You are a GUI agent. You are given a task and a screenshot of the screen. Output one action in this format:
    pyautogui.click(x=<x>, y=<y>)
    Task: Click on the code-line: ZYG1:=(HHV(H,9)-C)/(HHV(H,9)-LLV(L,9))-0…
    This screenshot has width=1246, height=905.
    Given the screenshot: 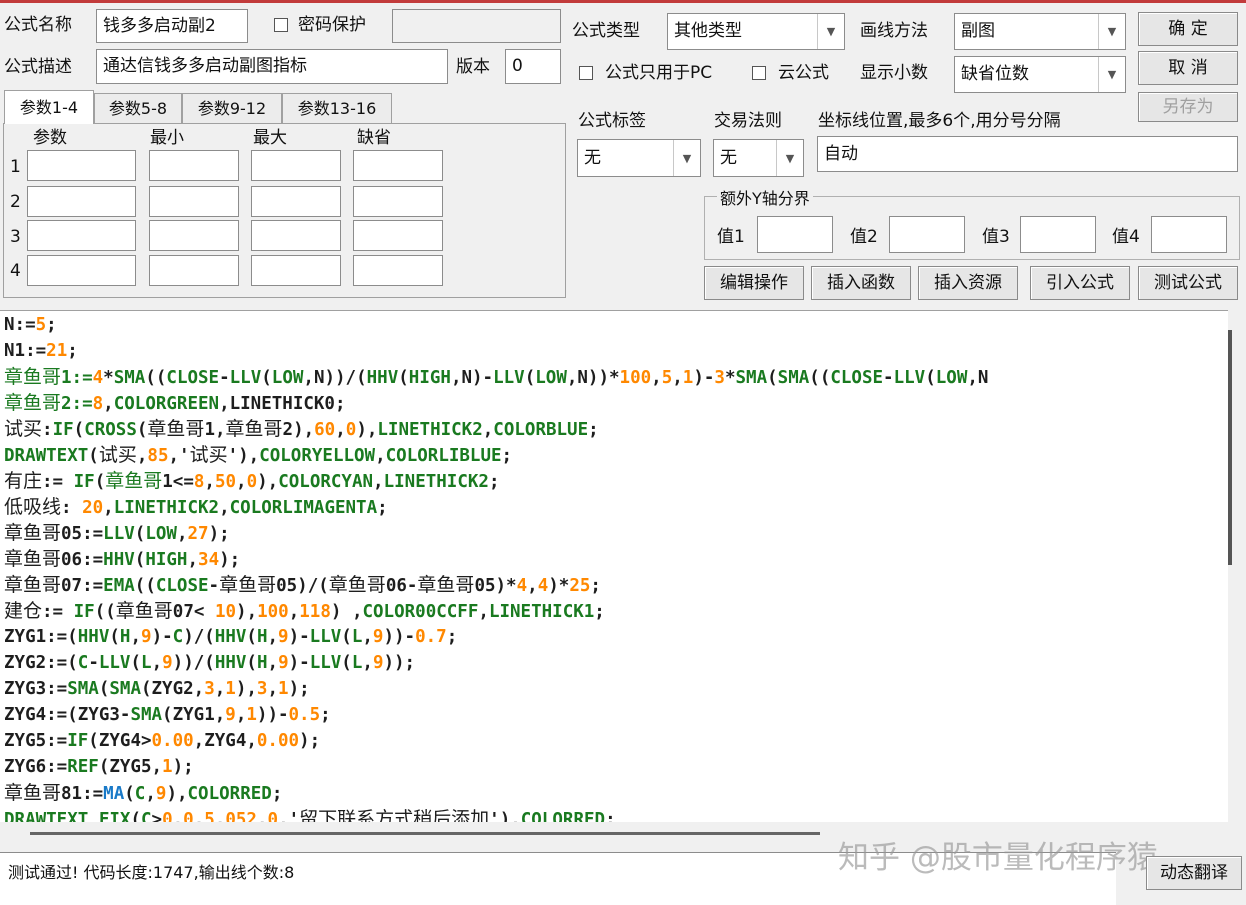 What is the action you would take?
    pyautogui.click(x=230, y=637)
    